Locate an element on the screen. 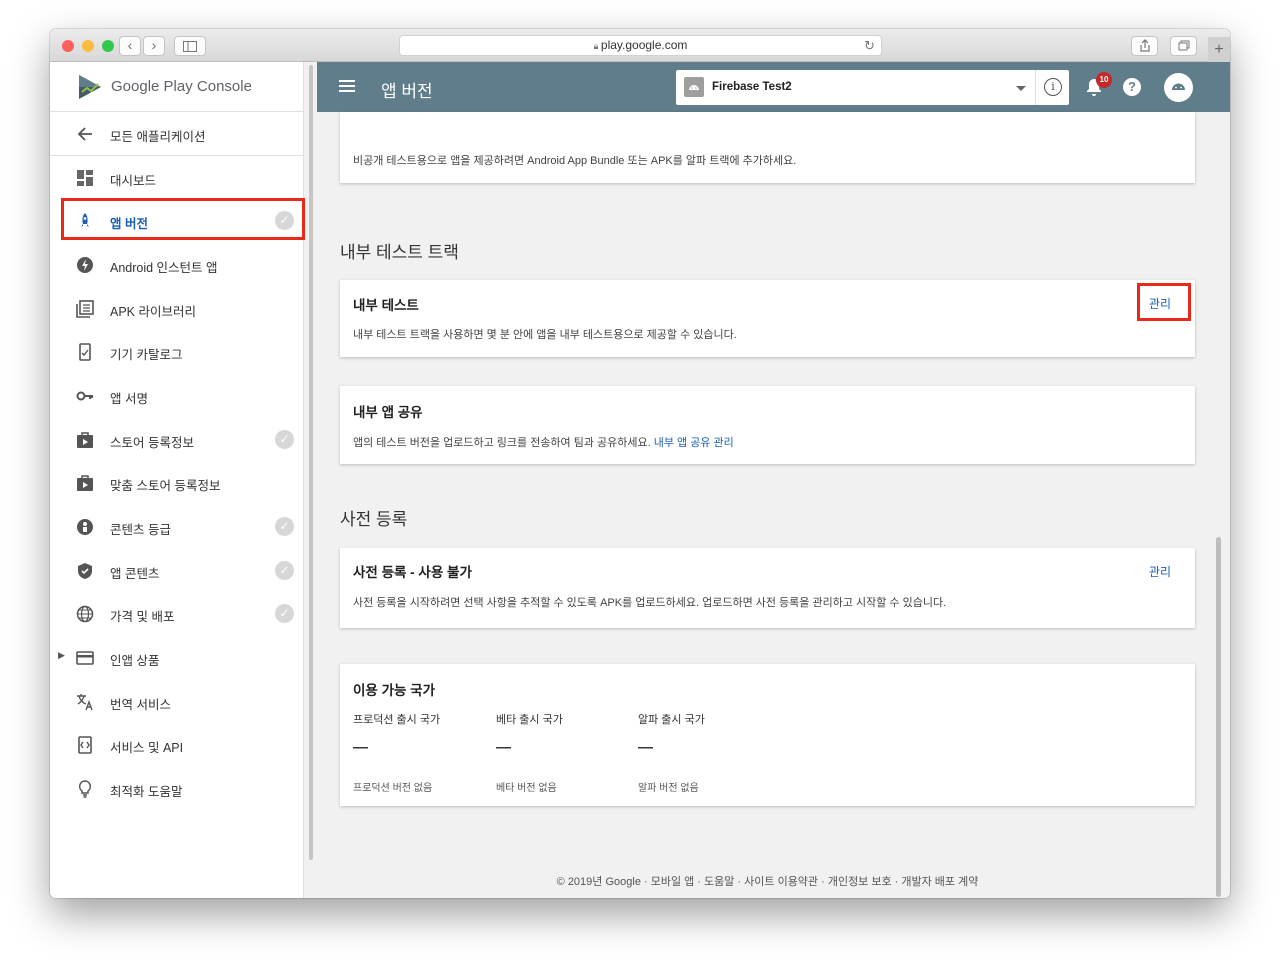 This screenshot has width=1280, height=970. sidebar-item-optimization-tips: 최적화 도움말 is located at coordinates (177, 789).